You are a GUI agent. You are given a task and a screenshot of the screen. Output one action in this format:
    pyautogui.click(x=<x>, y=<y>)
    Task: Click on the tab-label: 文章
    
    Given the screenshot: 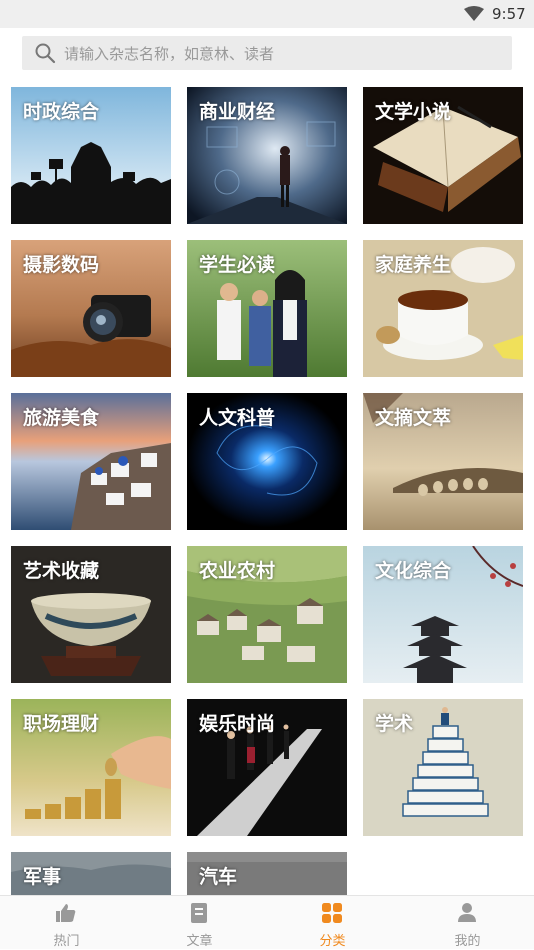 What is the action you would take?
    pyautogui.click(x=199, y=941)
    